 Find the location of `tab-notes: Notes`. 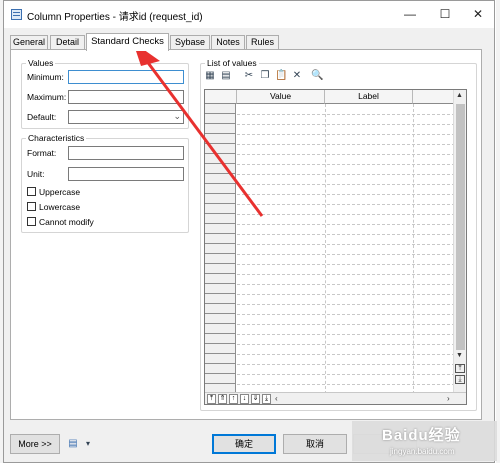

tab-notes: Notes is located at coordinates (228, 42).